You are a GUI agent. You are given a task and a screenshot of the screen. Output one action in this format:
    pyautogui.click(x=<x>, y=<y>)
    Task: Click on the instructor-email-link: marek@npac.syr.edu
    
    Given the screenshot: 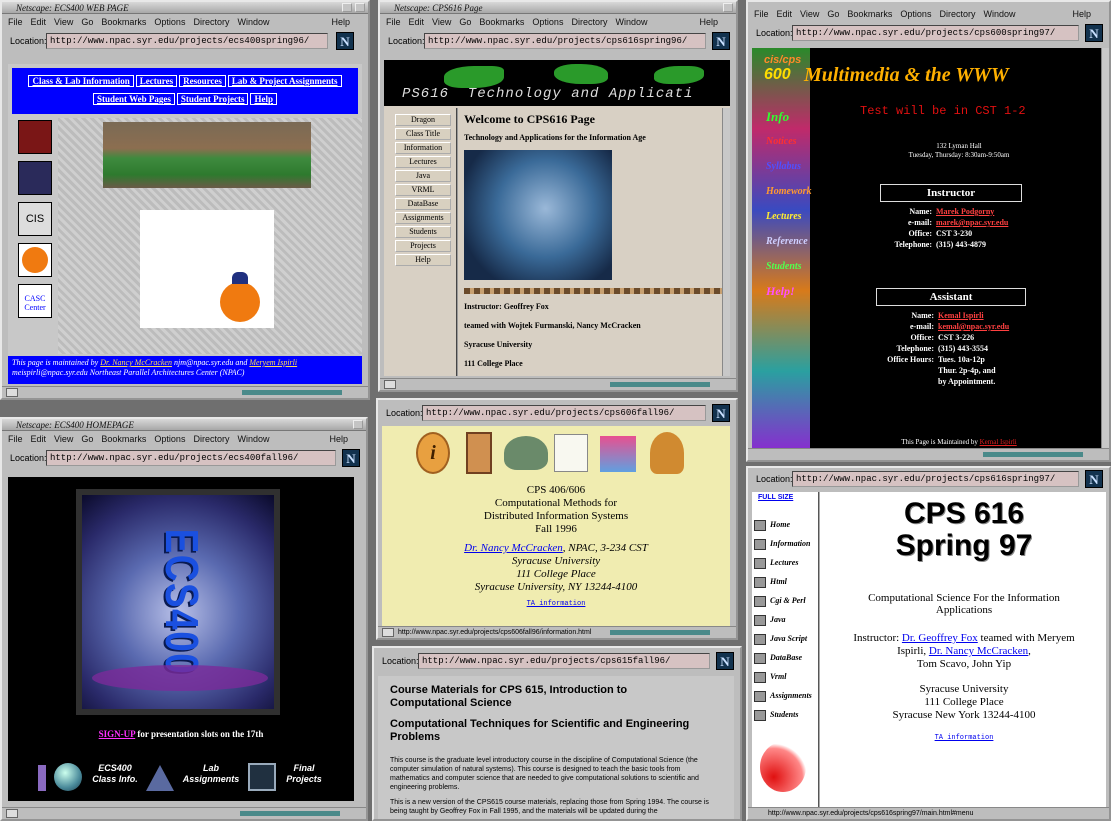 What is the action you would take?
    pyautogui.click(x=972, y=222)
    